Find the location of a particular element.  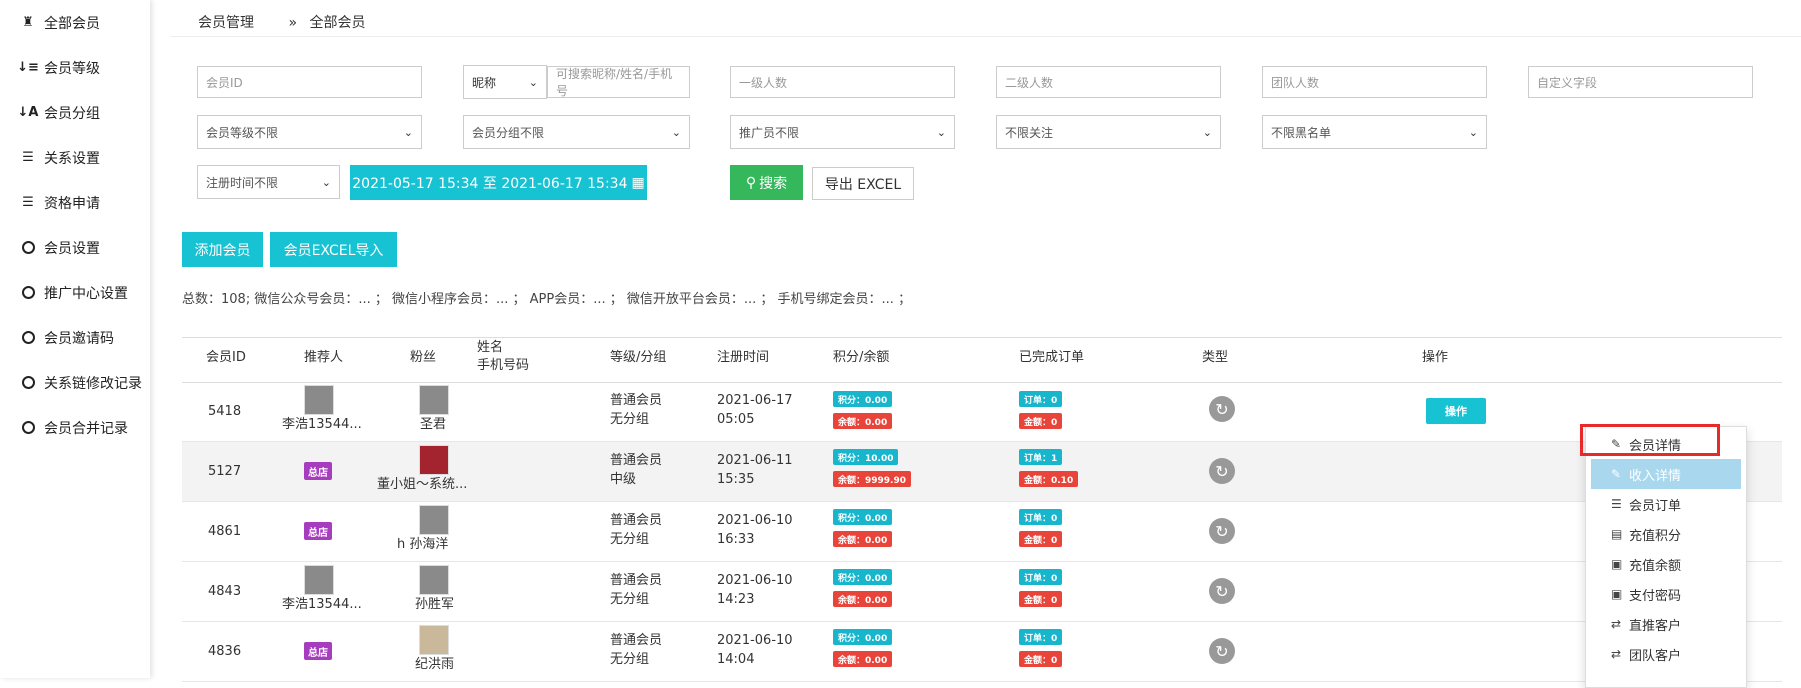

reg-date: 2021-06-10 is located at coordinates (755, 580).